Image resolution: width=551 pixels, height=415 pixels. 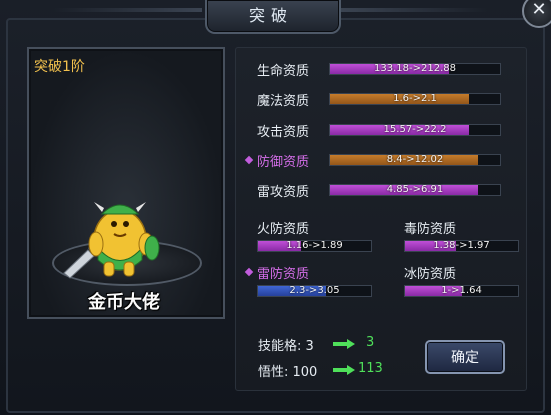 I want to click on stat-progress-bar: 1.38->1.97, so click(x=461, y=246).